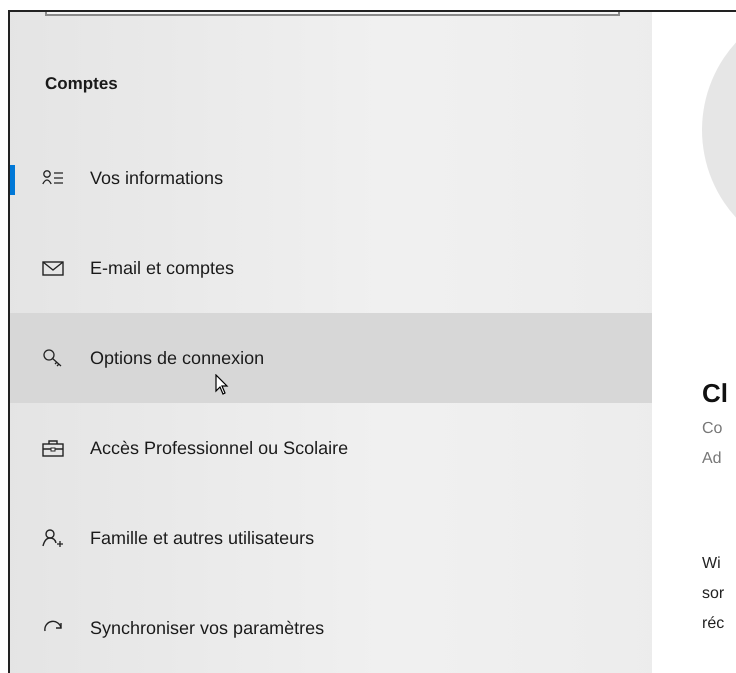 The height and width of the screenshot is (673, 736). I want to click on sidebar-item: Accès Professionnel ou Scolaire, so click(331, 448).